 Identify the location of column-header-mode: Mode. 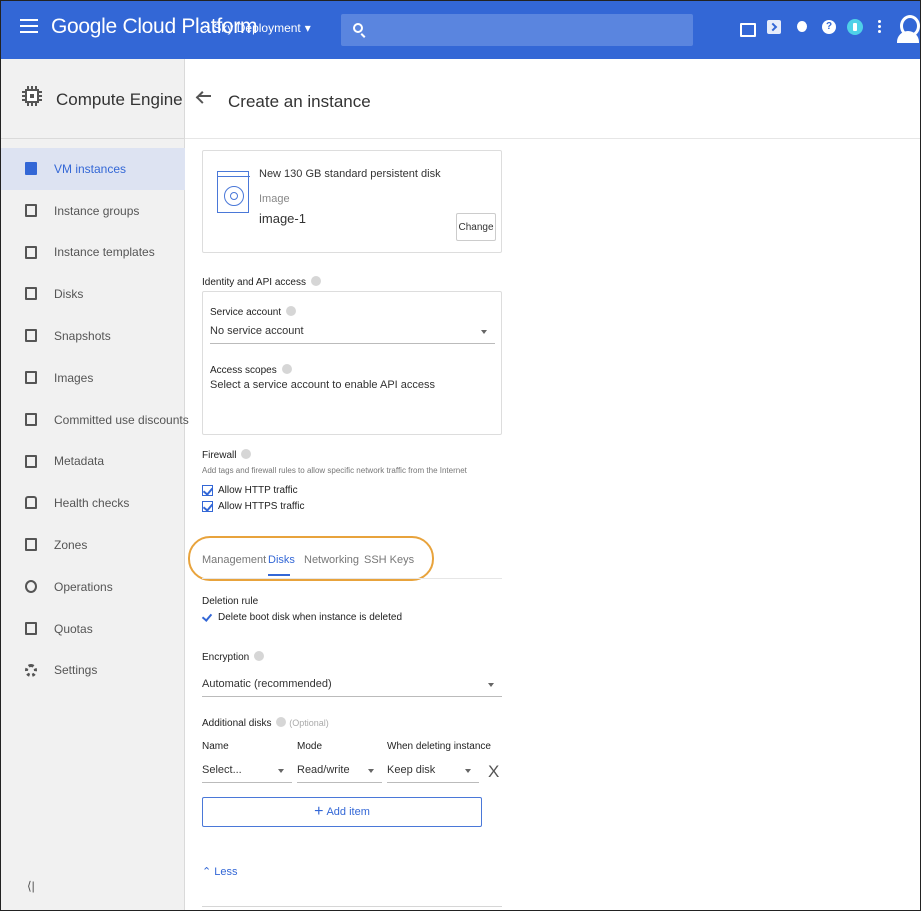
(310, 746).